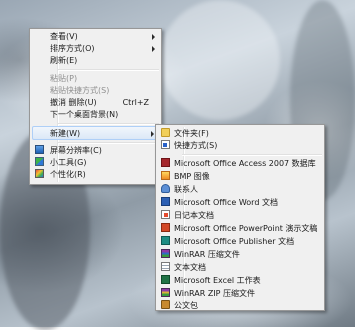 The image size is (355, 330). What do you see at coordinates (64, 60) in the screenshot?
I see `menu-item-label: 刷新(E)` at bounding box center [64, 60].